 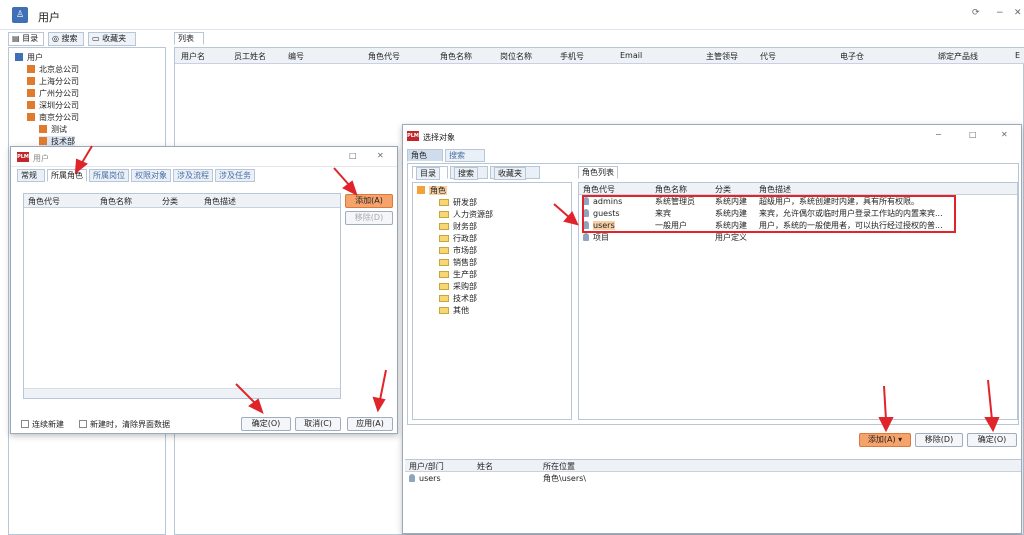 What do you see at coordinates (383, 385) in the screenshot?
I see `arrow-apply` at bounding box center [383, 385].